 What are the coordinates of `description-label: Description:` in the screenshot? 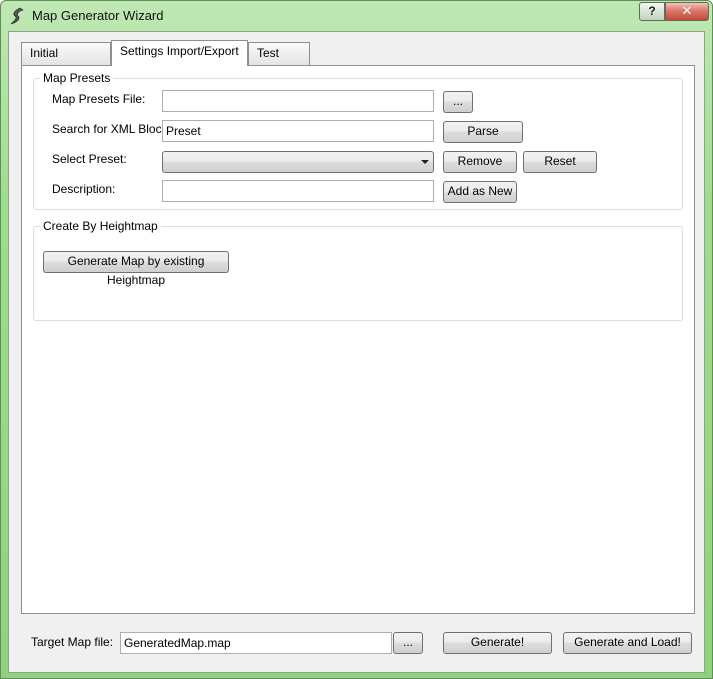 It's located at (84, 189).